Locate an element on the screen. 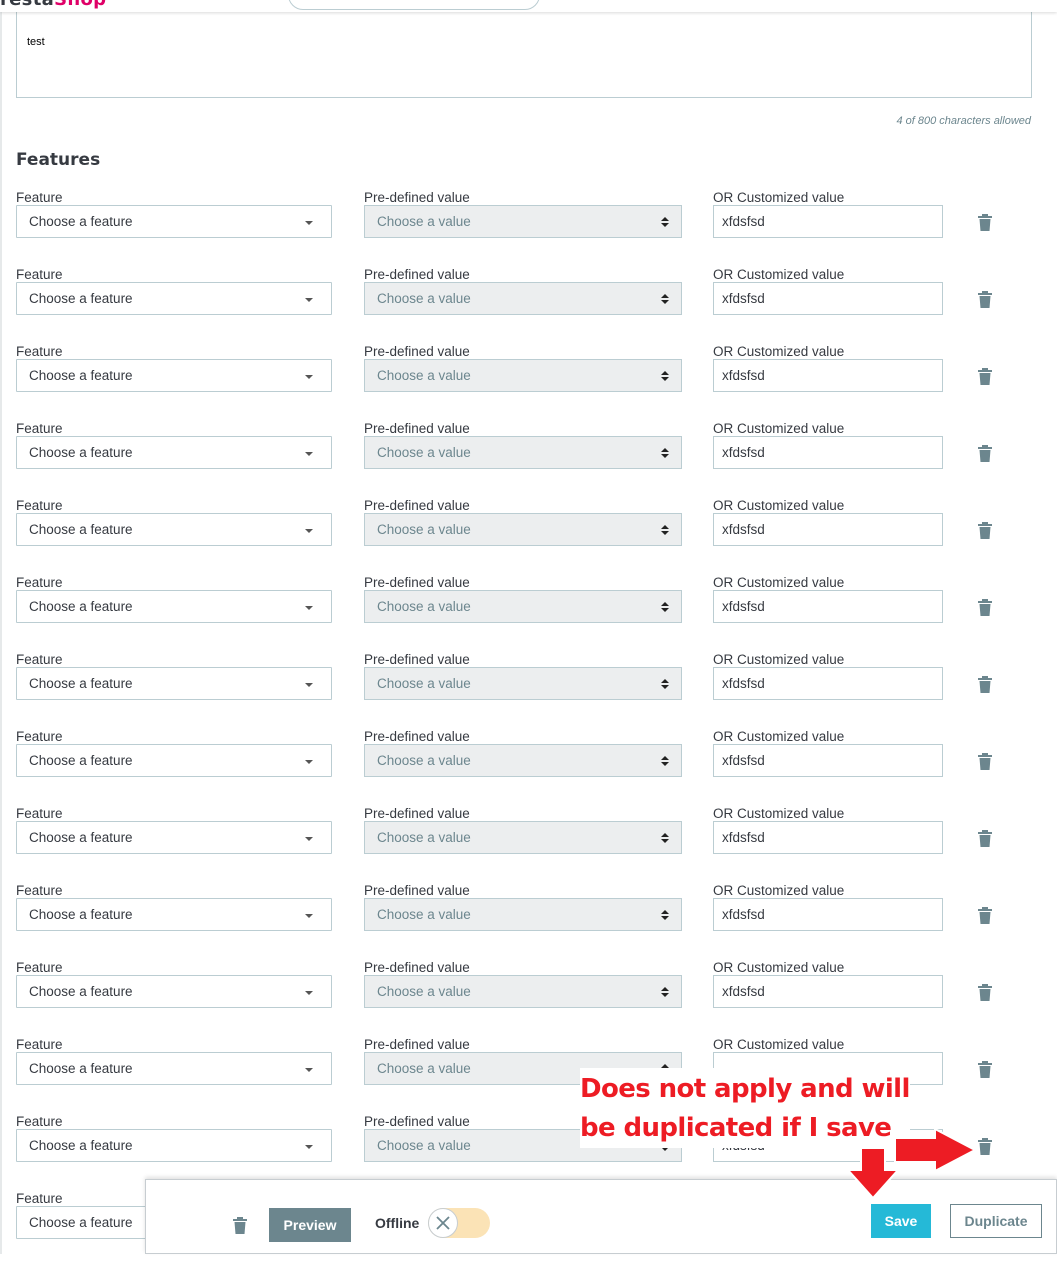  preview-button: Preview is located at coordinates (310, 1225).